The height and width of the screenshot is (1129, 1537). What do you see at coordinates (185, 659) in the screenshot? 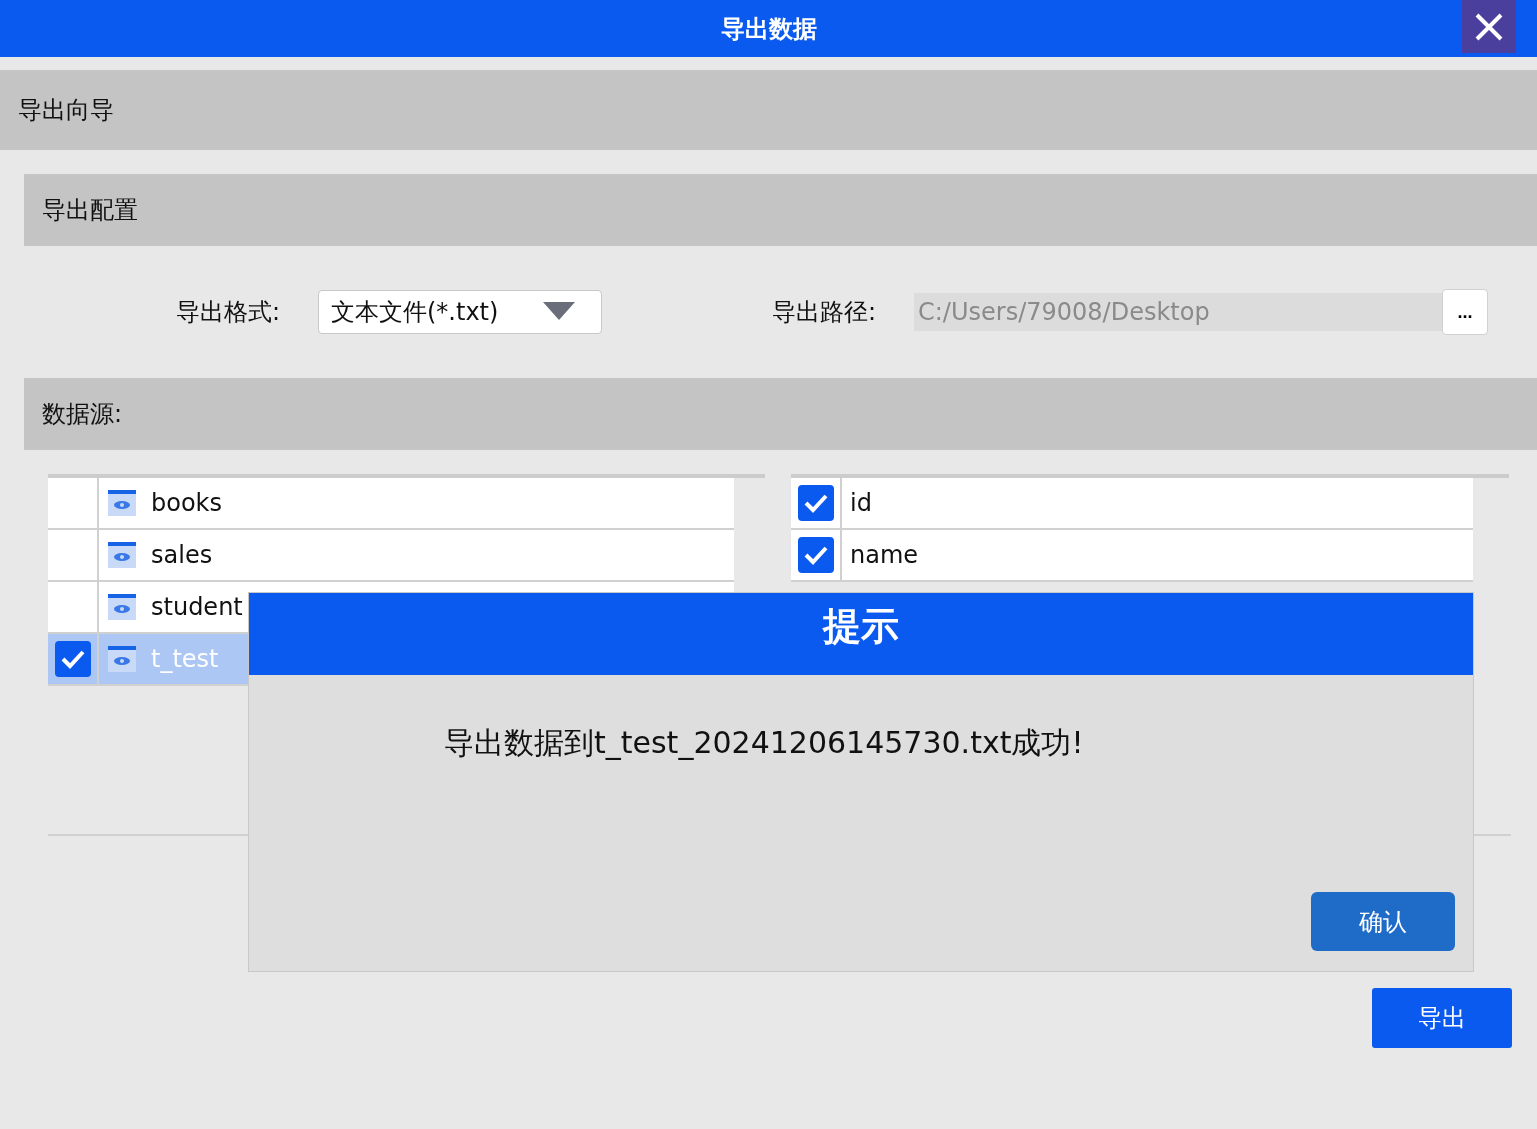
I see `table-name: t_test` at bounding box center [185, 659].